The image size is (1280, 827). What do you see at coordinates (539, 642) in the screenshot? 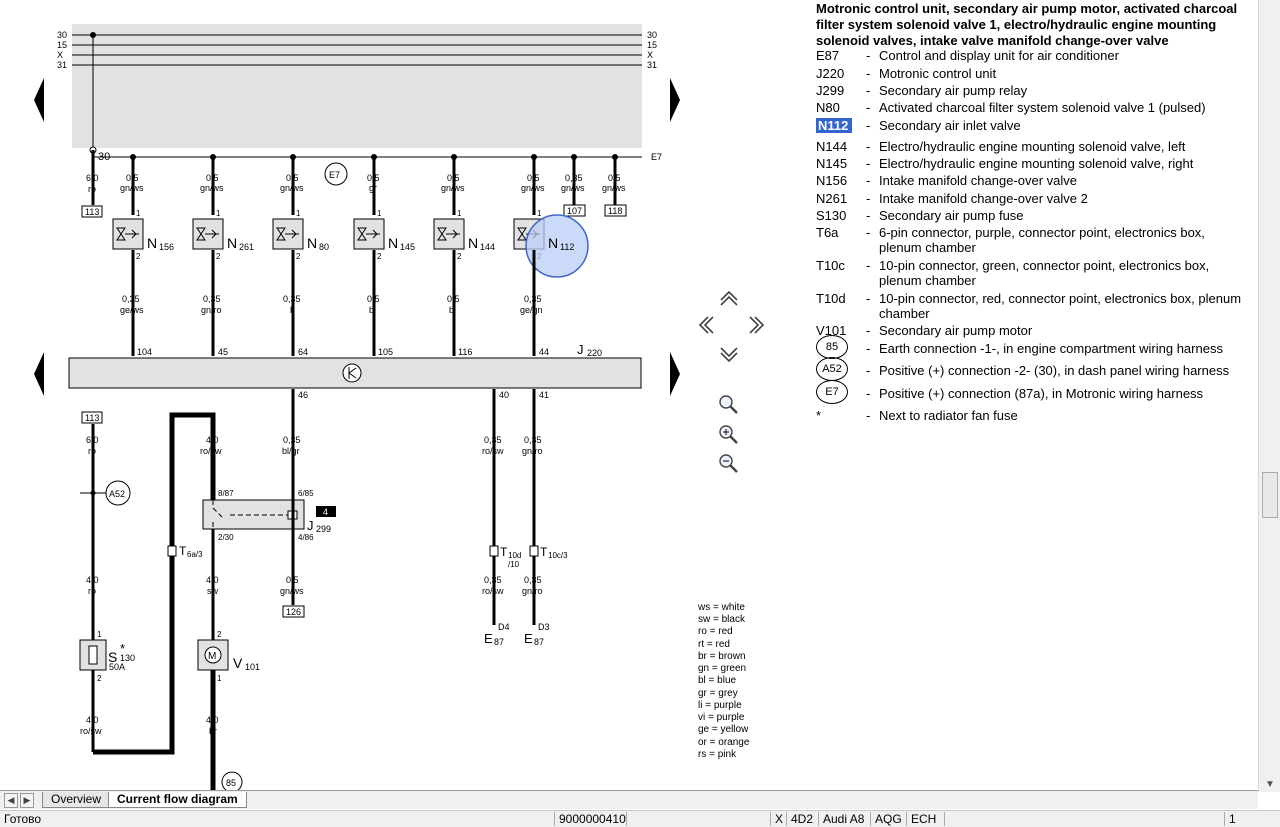
I see `svg-text: 87` at bounding box center [539, 642].